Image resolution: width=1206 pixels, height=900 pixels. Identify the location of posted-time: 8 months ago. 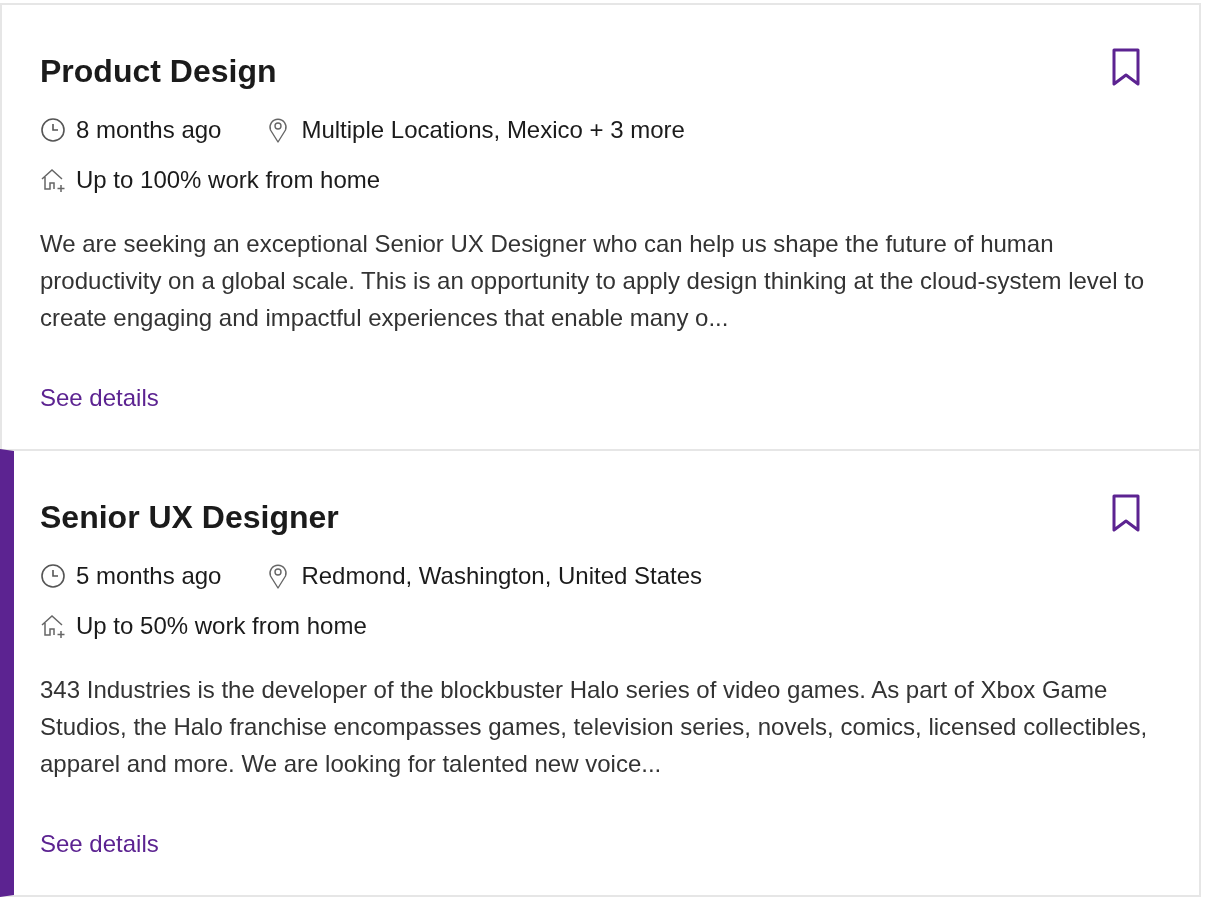
(149, 130).